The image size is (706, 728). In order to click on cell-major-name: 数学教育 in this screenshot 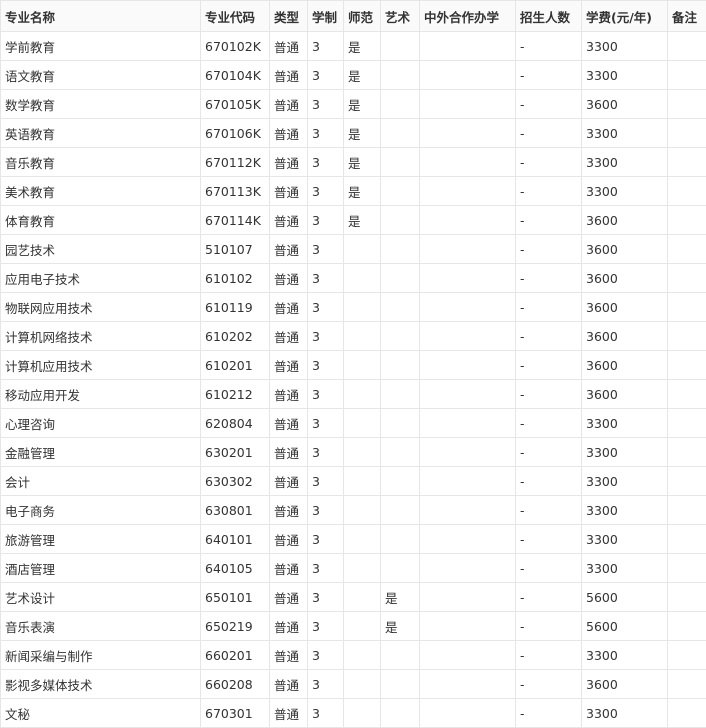, I will do `click(101, 104)`.